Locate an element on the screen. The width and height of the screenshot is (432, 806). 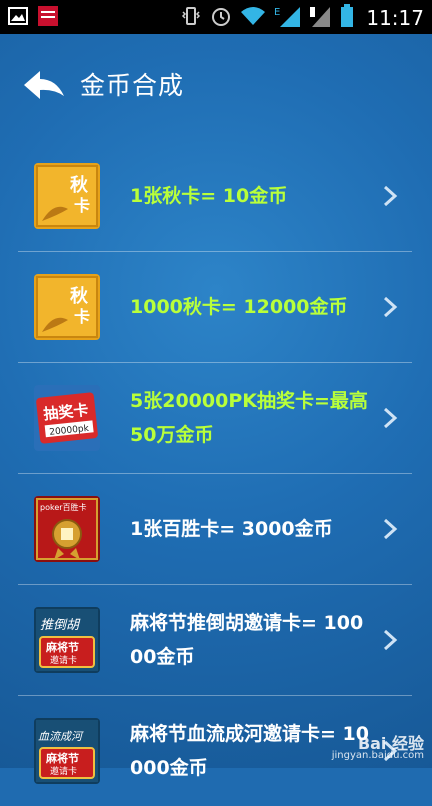
list-item: 秋 卡 1000秋卡= 12000金币 is located at coordinates (215, 307).